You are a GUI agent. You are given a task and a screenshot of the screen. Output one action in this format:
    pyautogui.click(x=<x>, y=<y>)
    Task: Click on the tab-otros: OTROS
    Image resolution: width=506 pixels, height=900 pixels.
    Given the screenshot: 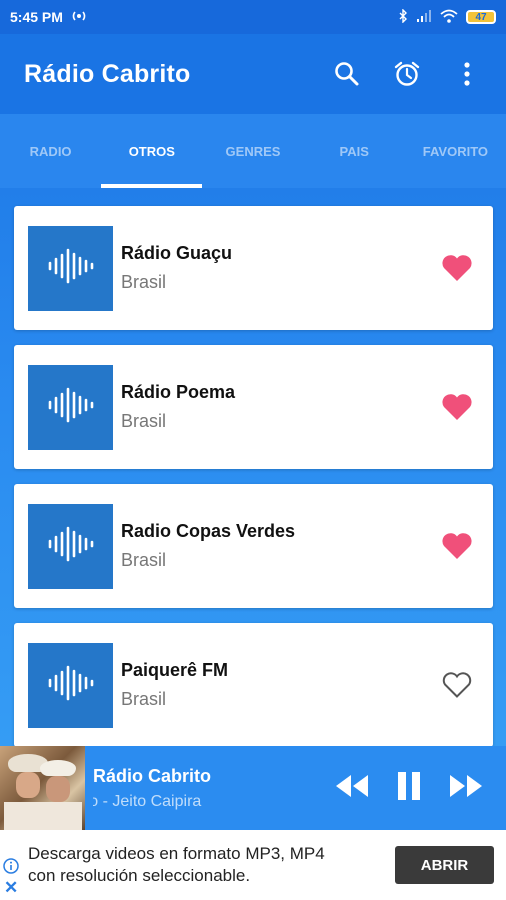 What is the action you would take?
    pyautogui.click(x=152, y=151)
    